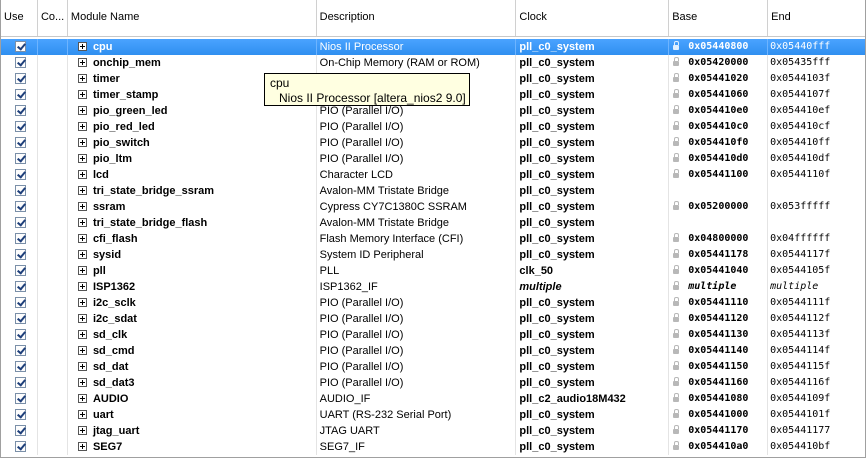  I want to click on base-address-cell: 0x05441110, so click(719, 303).